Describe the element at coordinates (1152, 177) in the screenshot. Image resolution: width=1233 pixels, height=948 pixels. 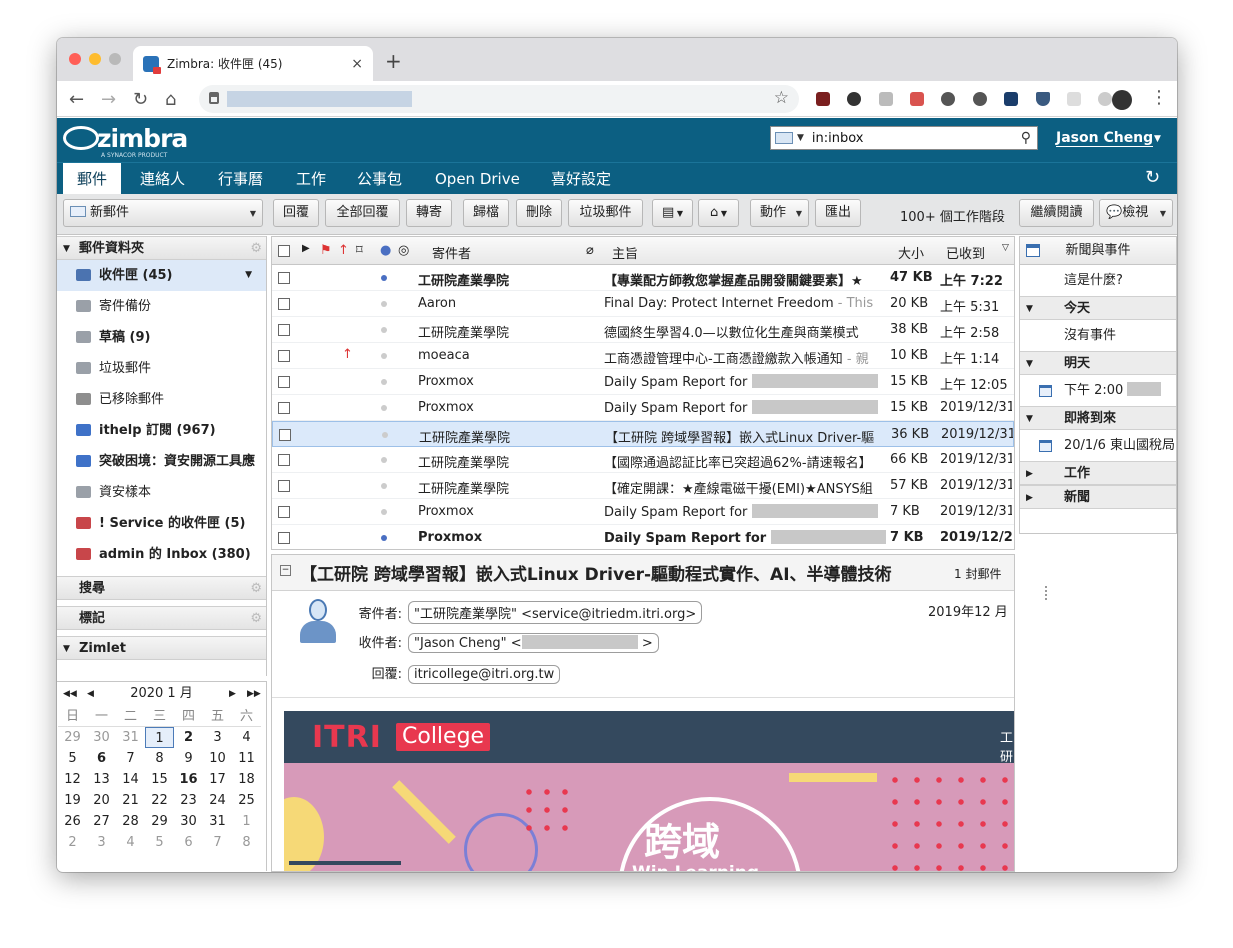
I see `refresh-icon: ↻` at that location.